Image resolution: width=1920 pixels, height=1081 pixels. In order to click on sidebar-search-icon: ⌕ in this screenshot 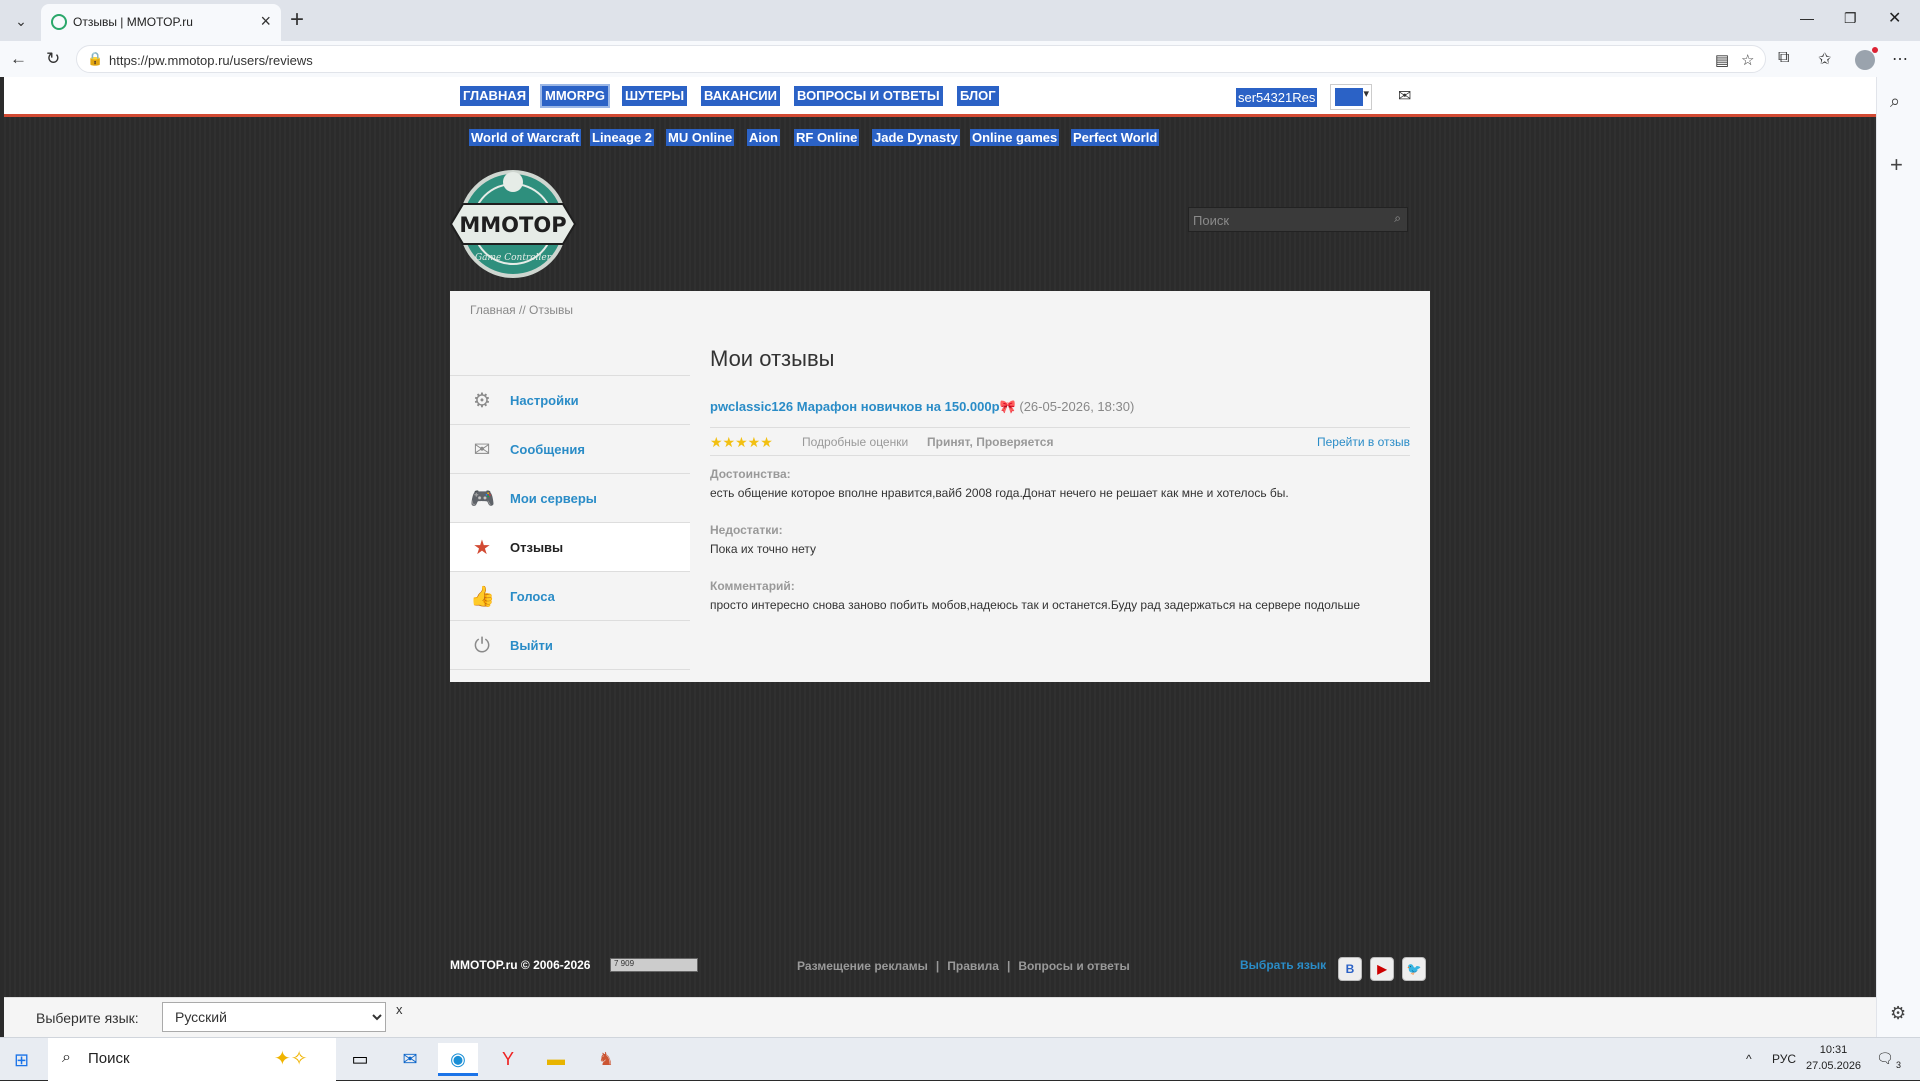, I will do `click(1895, 101)`.